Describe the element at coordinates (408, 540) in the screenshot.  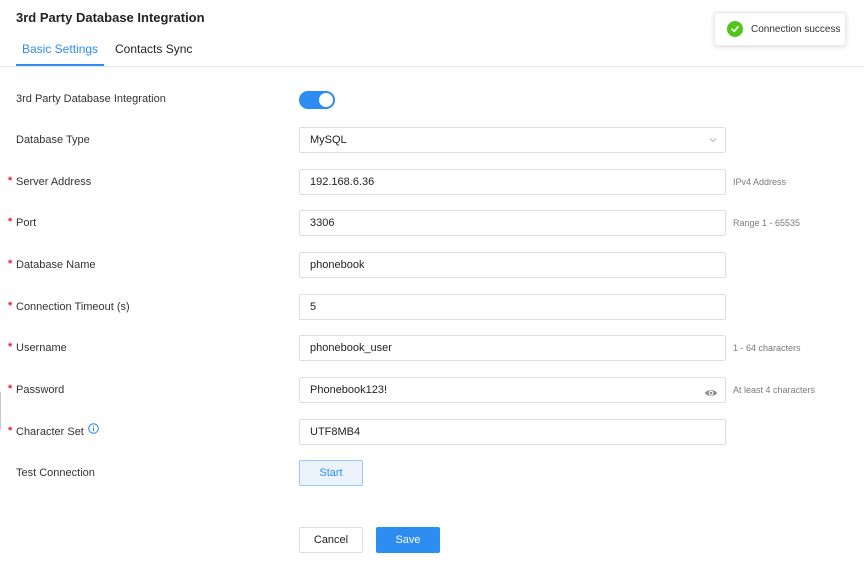
I see `save-button: Save` at that location.